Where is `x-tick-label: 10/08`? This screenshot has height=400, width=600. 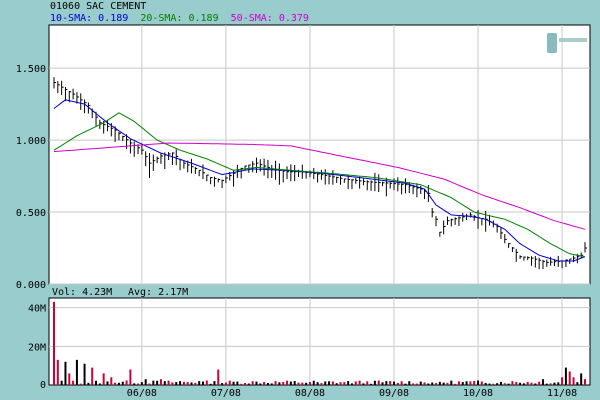 x-tick-label: 10/08 is located at coordinates (478, 393).